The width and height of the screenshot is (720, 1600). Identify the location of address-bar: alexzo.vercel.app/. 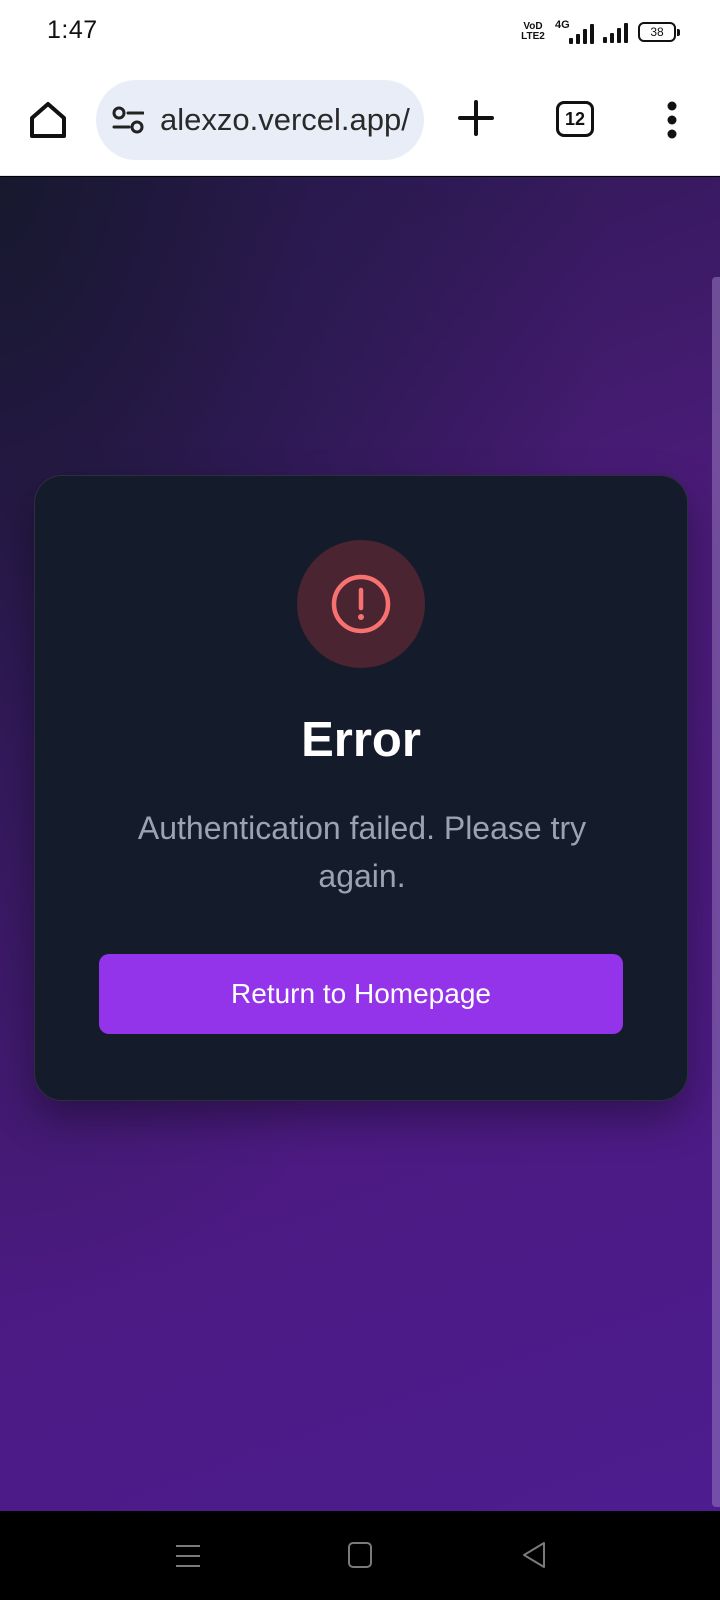
(260, 120).